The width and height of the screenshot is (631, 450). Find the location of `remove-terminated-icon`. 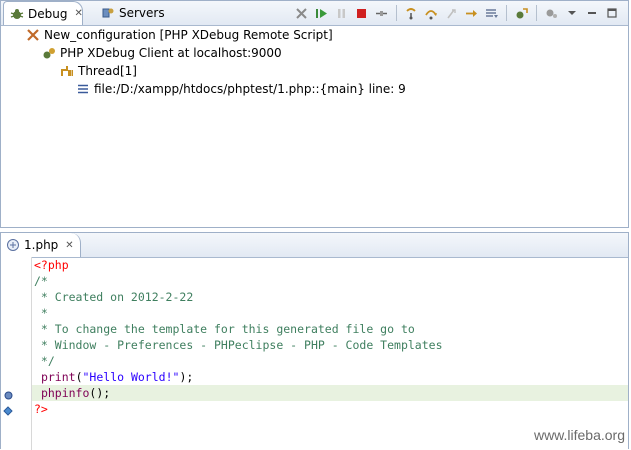

remove-terminated-icon is located at coordinates (301, 13).